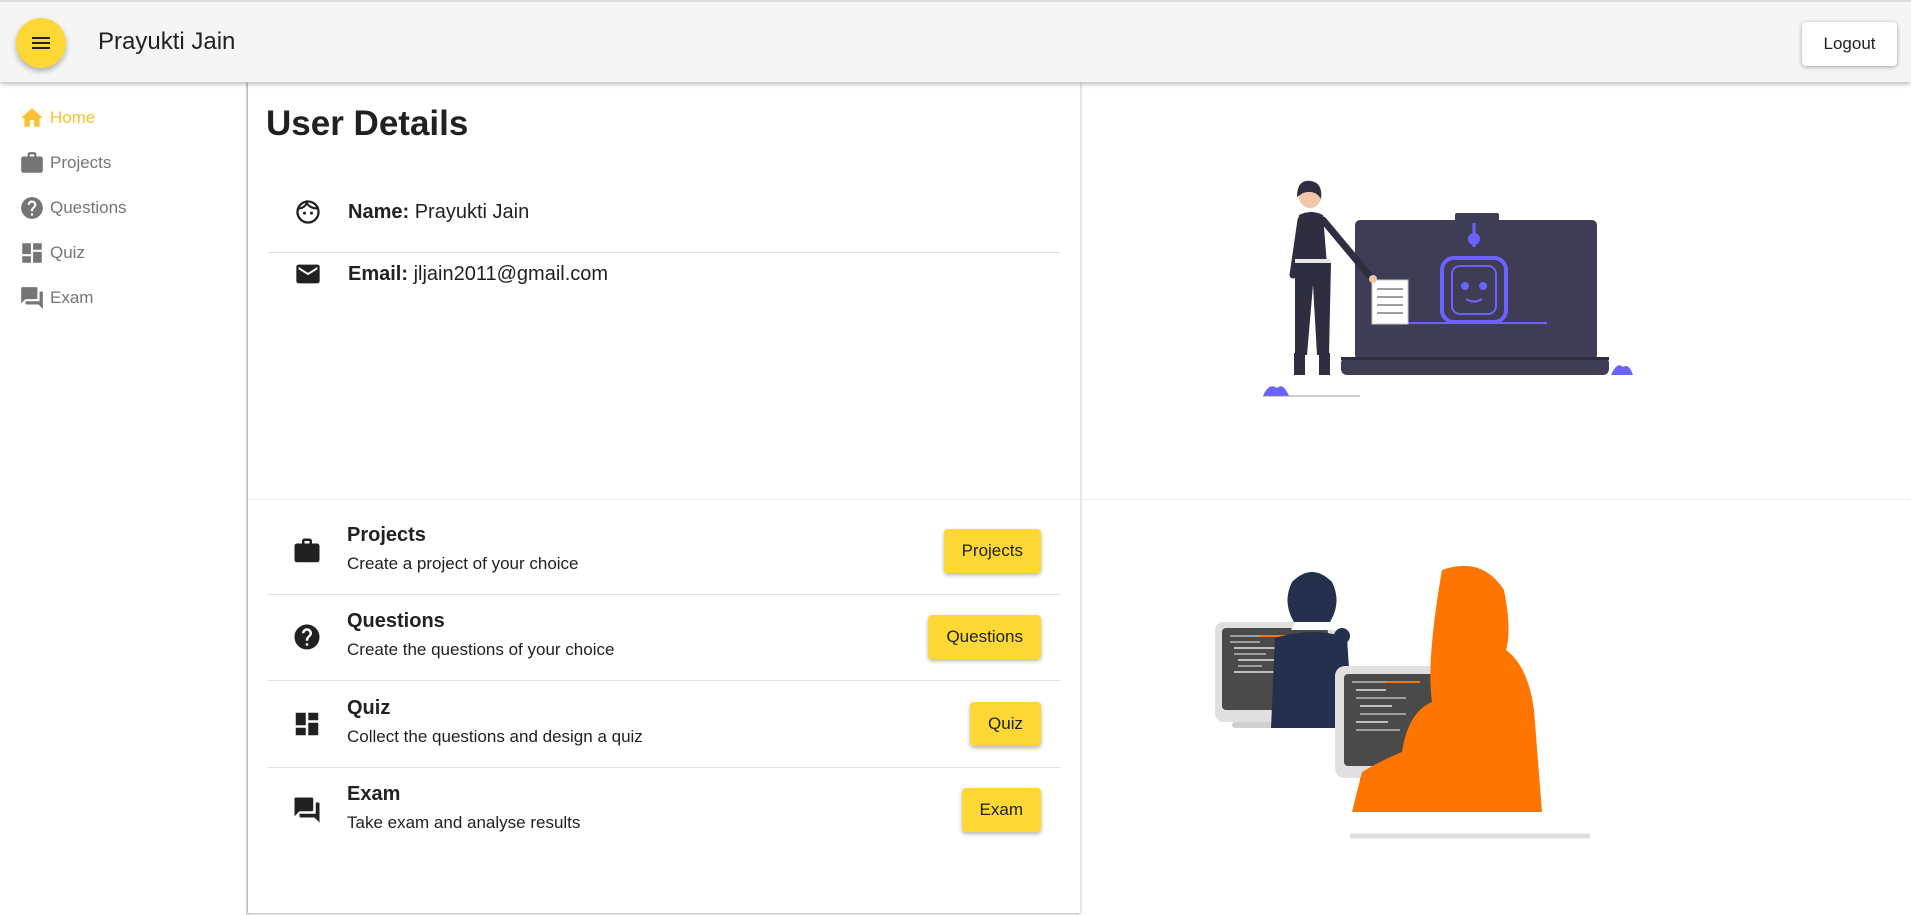 The image size is (1911, 915). I want to click on user-name-row: Name: Prayukti Jain, so click(664, 212).